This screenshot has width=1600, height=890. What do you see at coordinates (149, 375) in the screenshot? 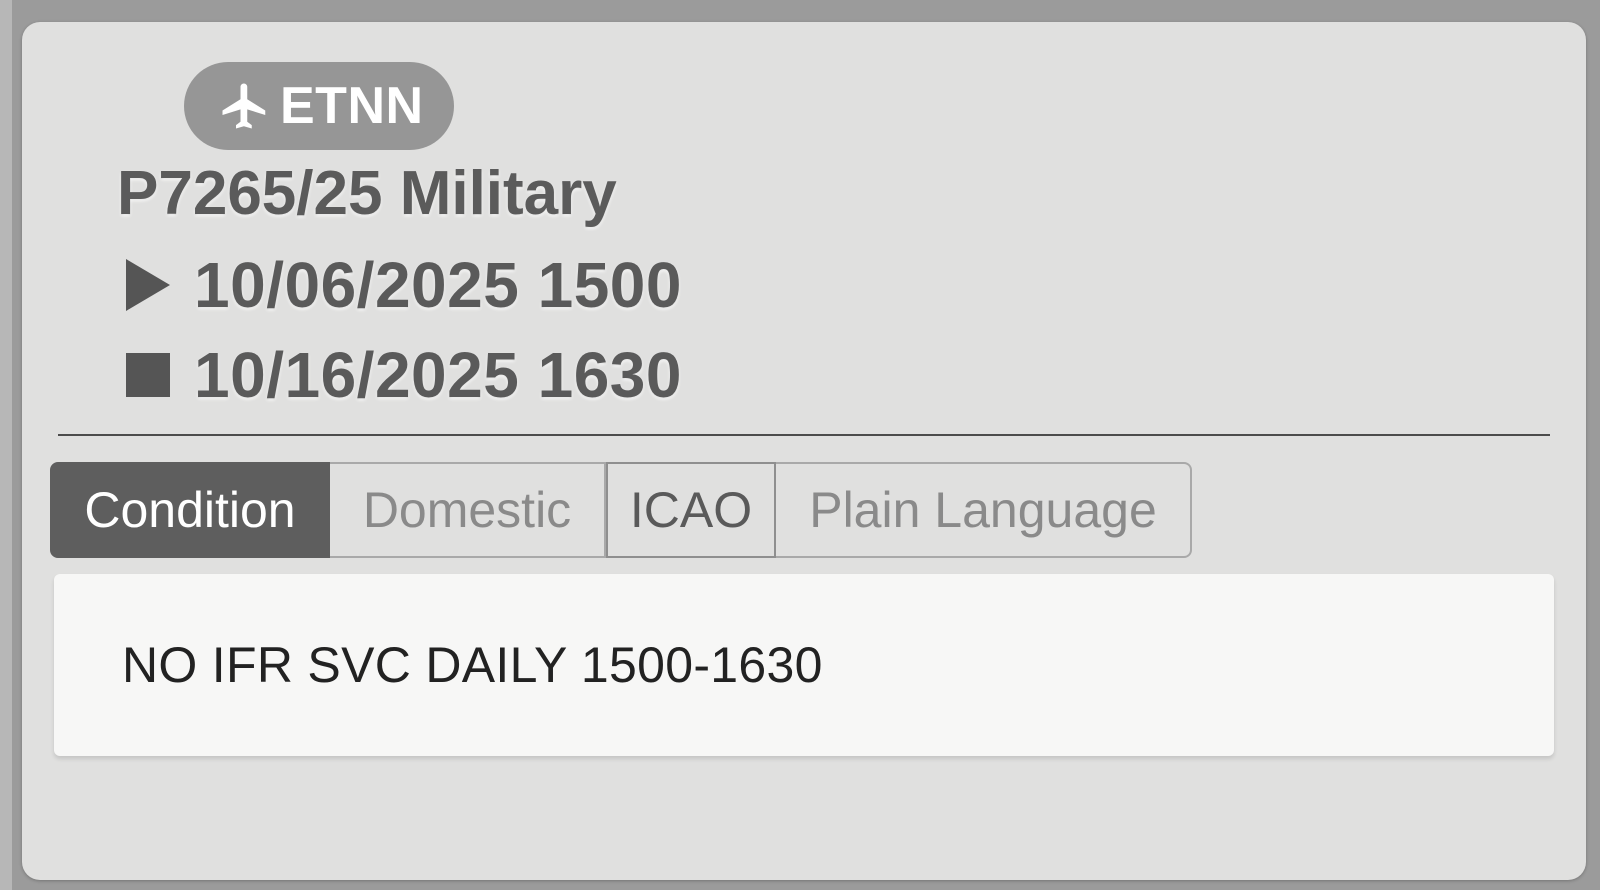
I see `stop-icon` at bounding box center [149, 375].